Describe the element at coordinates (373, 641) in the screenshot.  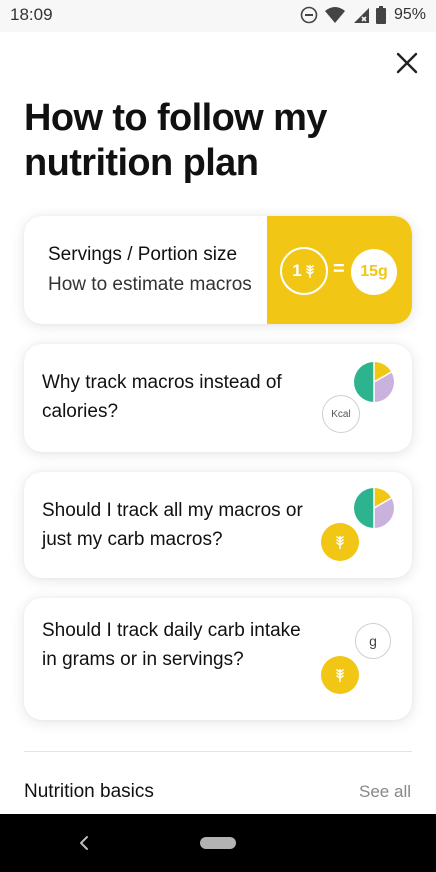
I see `grams-badge: g` at that location.